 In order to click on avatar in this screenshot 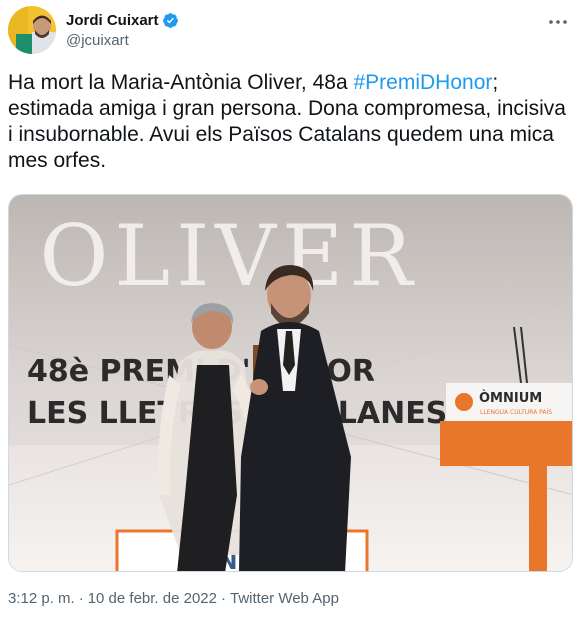, I will do `click(32, 30)`.